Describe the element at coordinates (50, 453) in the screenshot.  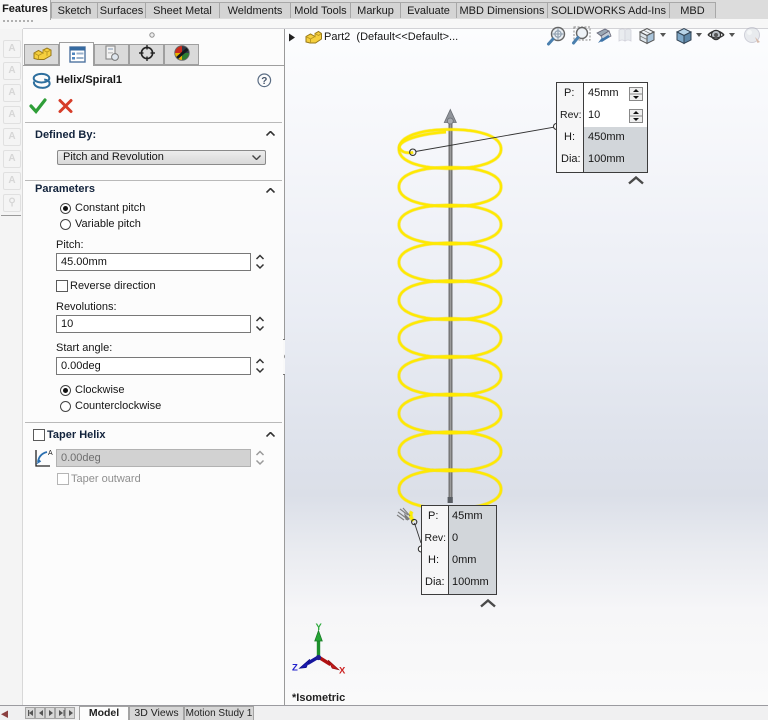
I see `svg-text: A` at that location.